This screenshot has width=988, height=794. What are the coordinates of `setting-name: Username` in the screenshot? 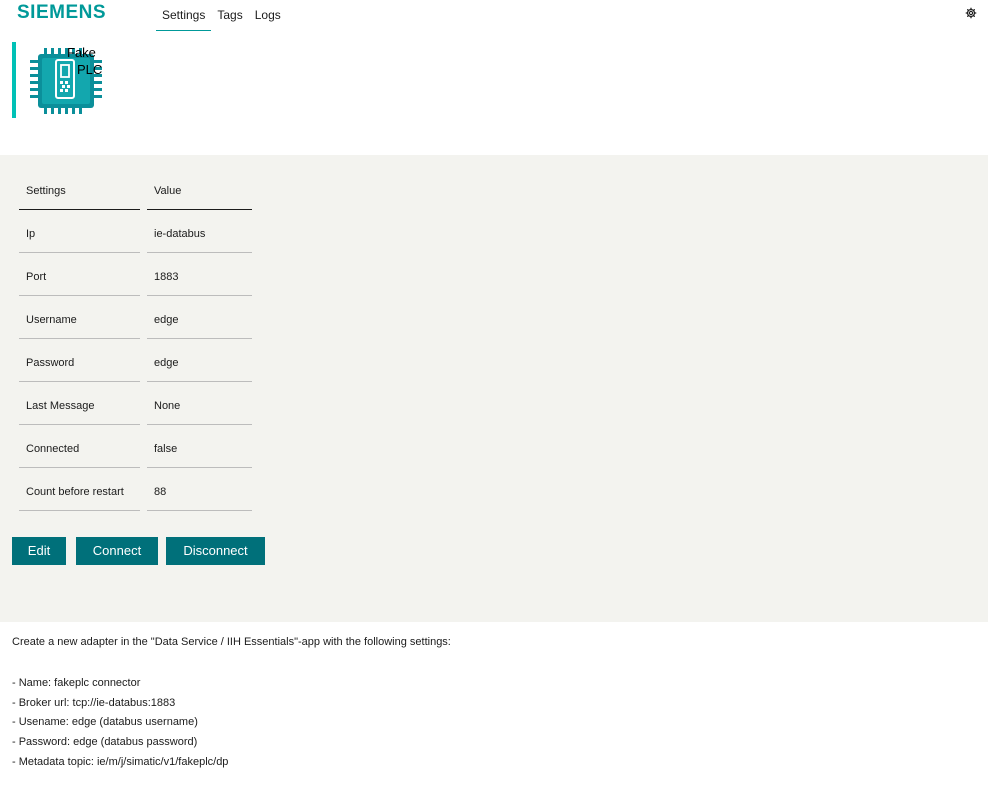 It's located at (79, 321).